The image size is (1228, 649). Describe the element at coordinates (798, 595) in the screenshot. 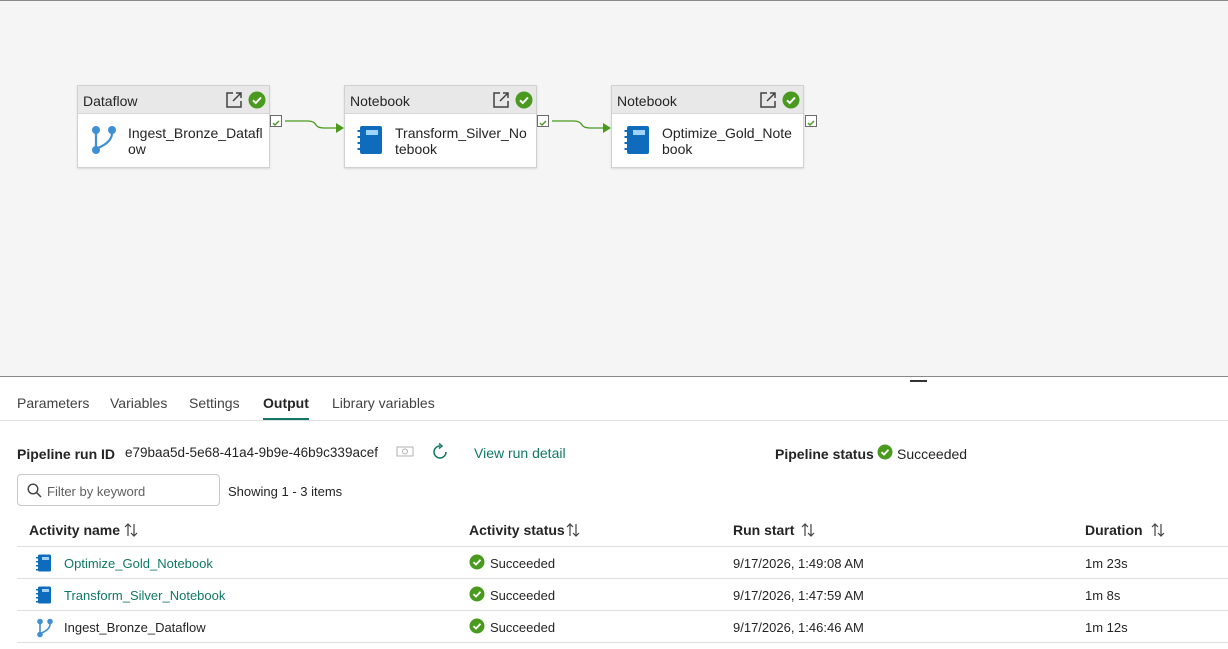

I see `run-start: 9/17/2026, 1:47:59 AM` at that location.